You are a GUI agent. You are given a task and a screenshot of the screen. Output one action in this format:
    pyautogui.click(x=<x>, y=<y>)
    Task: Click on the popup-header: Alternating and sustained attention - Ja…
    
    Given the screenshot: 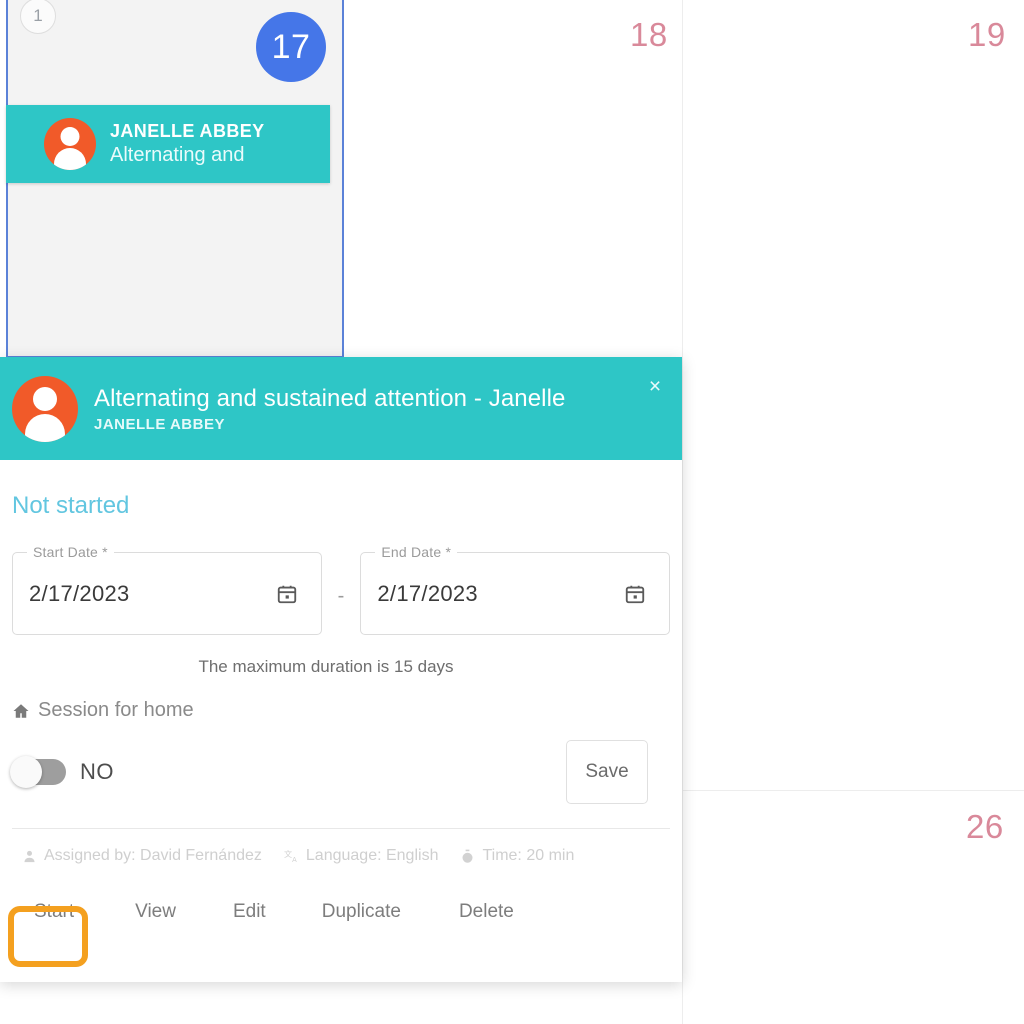 What is the action you would take?
    pyautogui.click(x=341, y=408)
    